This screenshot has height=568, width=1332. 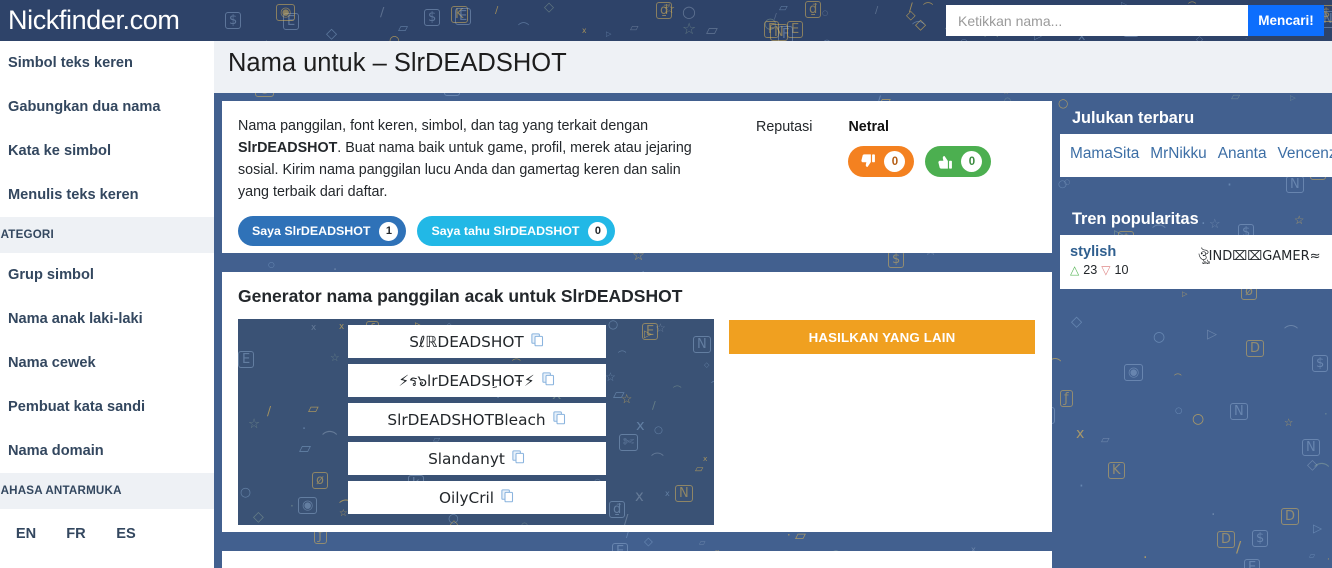 I want to click on trend-name: stylish, so click(x=1134, y=252).